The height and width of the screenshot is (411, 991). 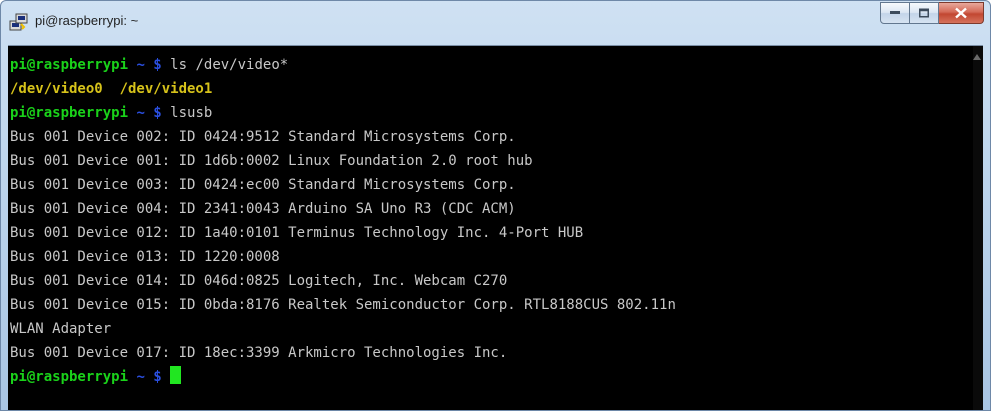 I want to click on minimize-button, so click(x=895, y=13).